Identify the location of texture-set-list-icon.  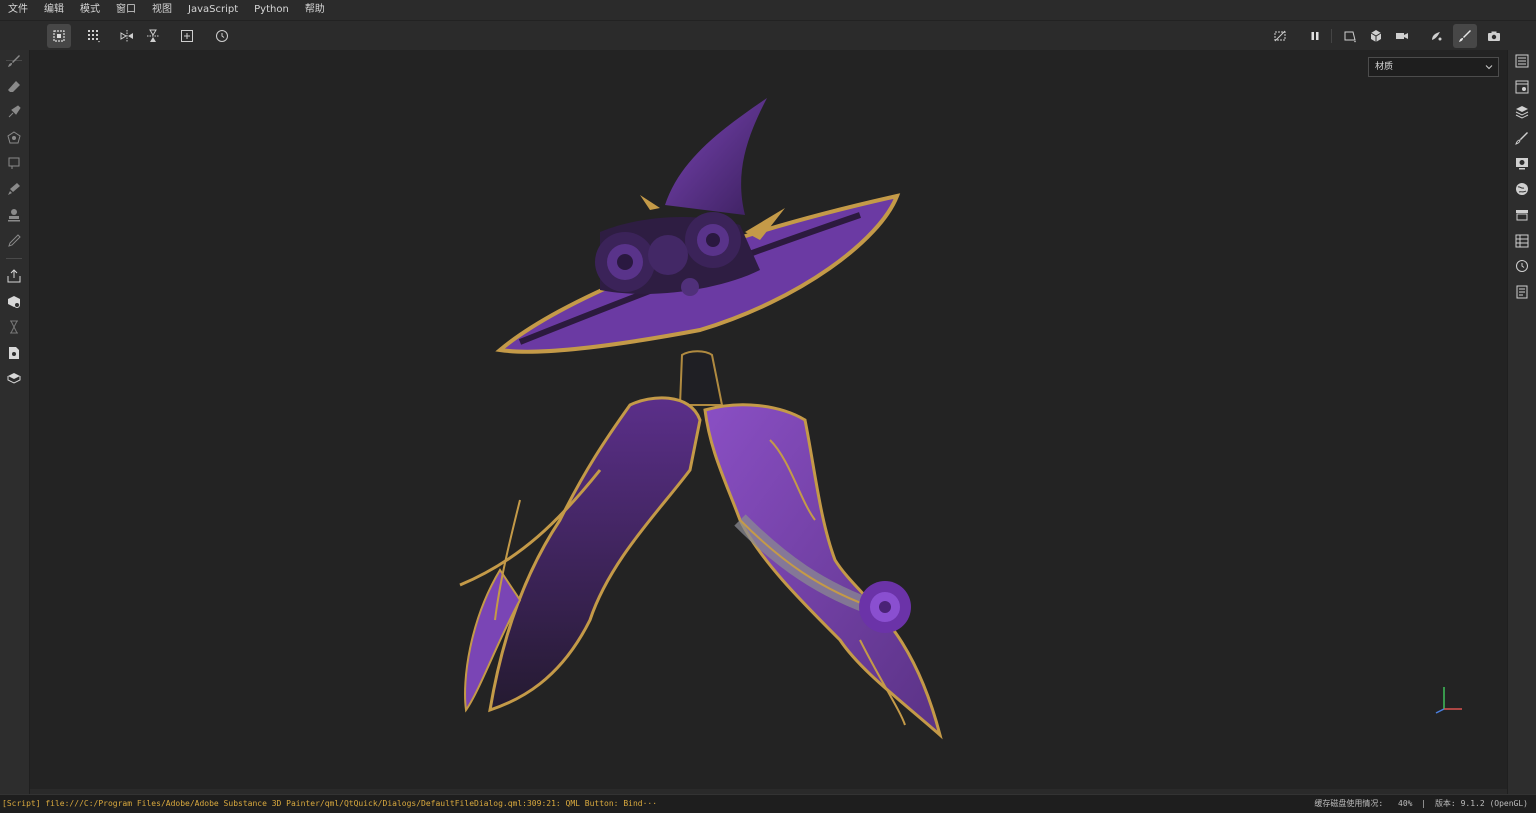
(1522, 61).